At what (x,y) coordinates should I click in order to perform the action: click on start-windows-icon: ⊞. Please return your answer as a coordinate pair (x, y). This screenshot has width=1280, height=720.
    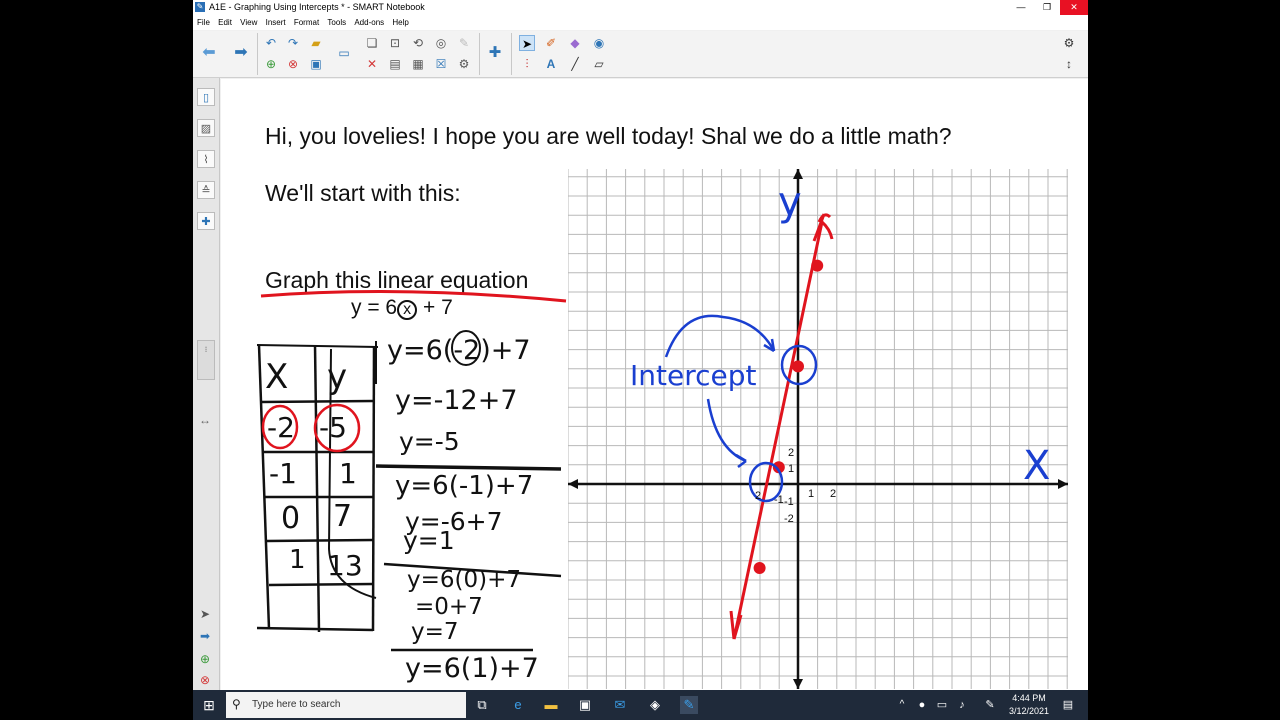
    Looking at the image, I should click on (209, 705).